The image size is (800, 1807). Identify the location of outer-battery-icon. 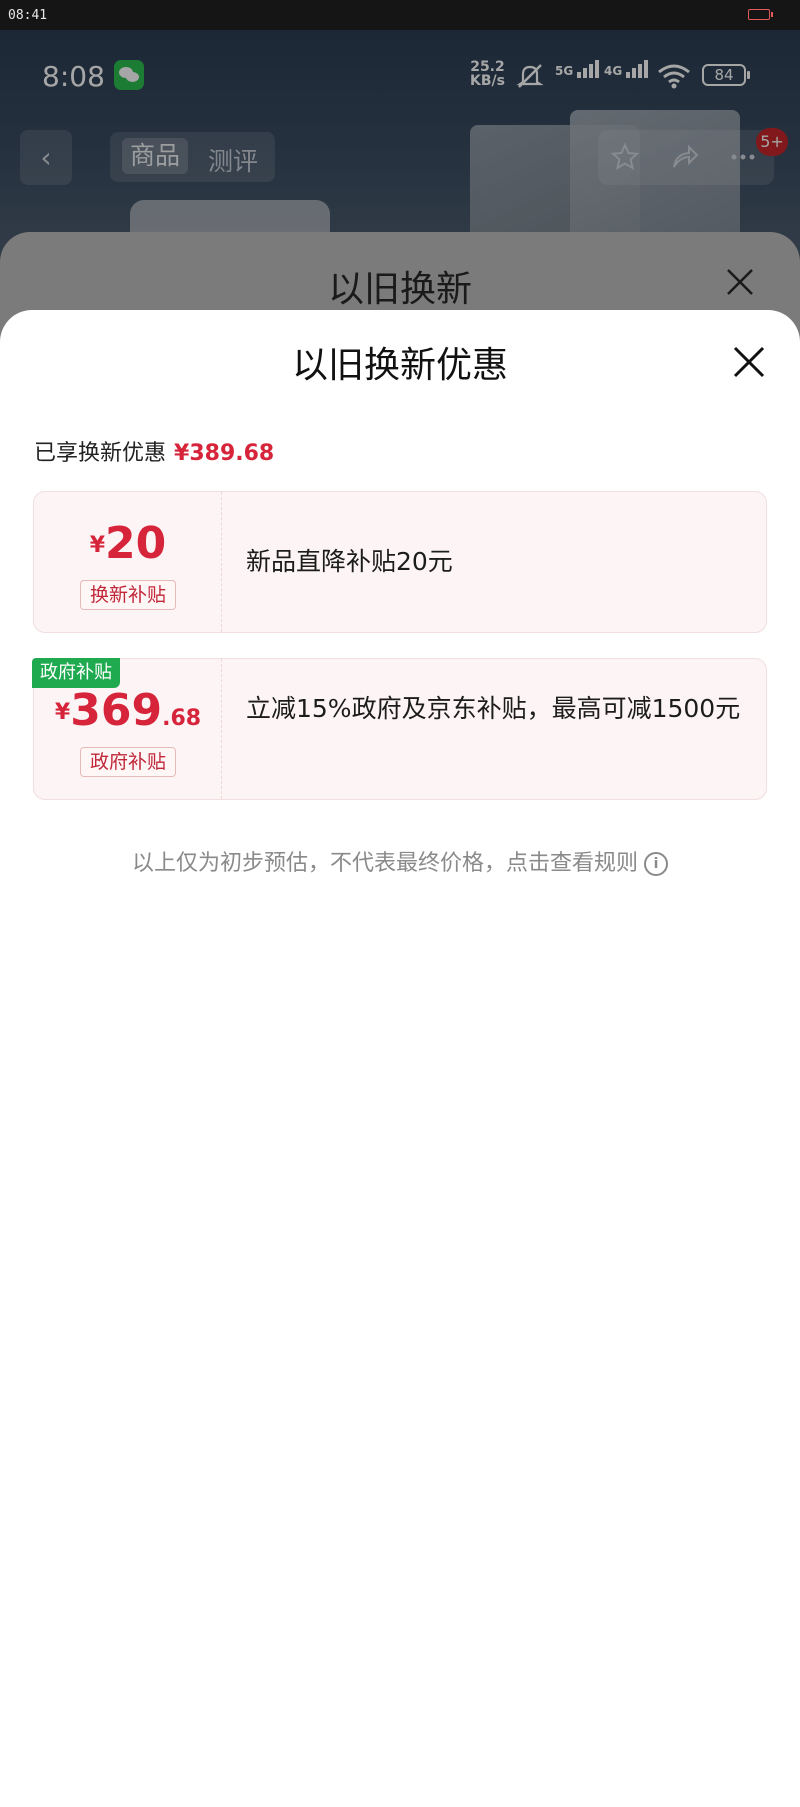
(760, 14).